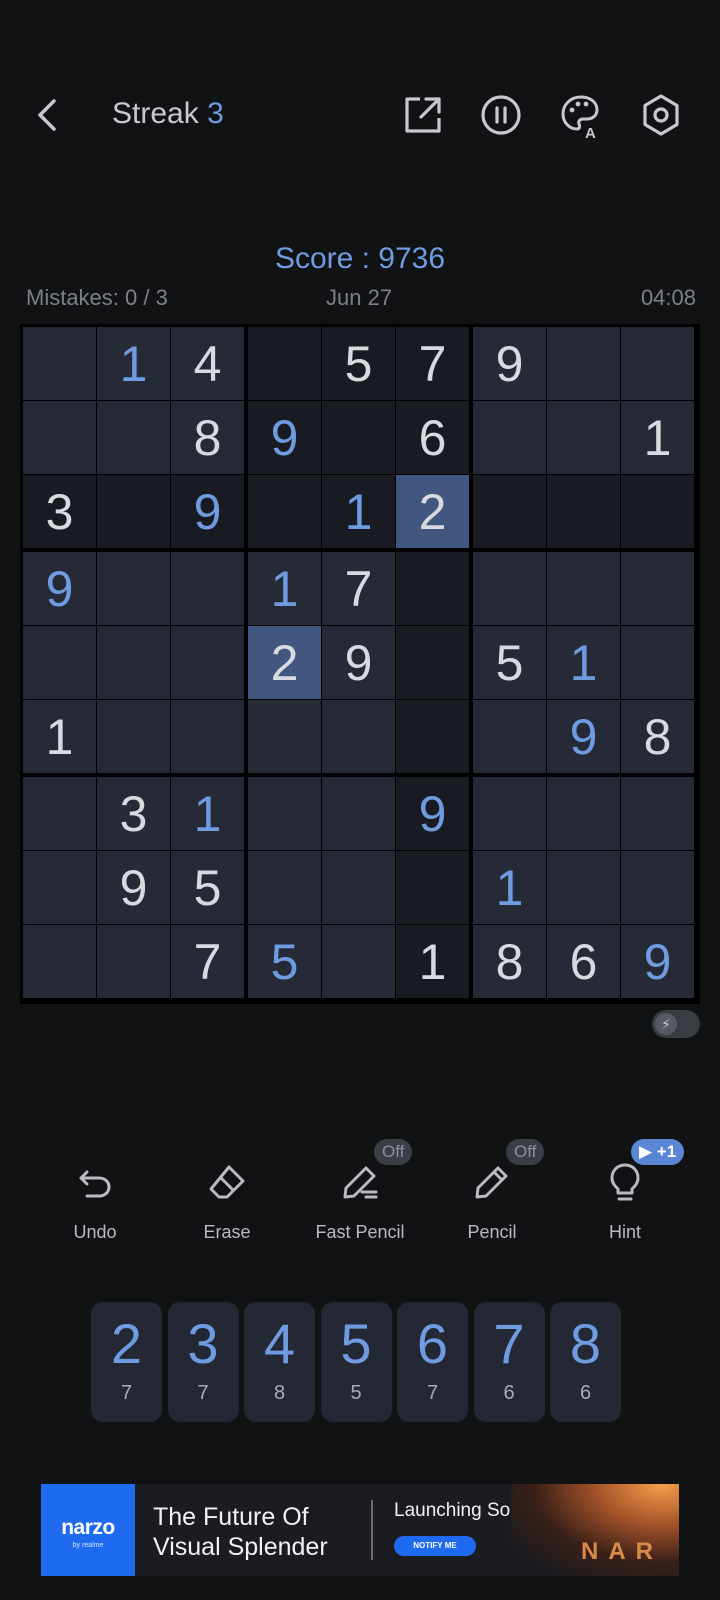 The height and width of the screenshot is (1600, 720). I want to click on theme-button: A, so click(581, 116).